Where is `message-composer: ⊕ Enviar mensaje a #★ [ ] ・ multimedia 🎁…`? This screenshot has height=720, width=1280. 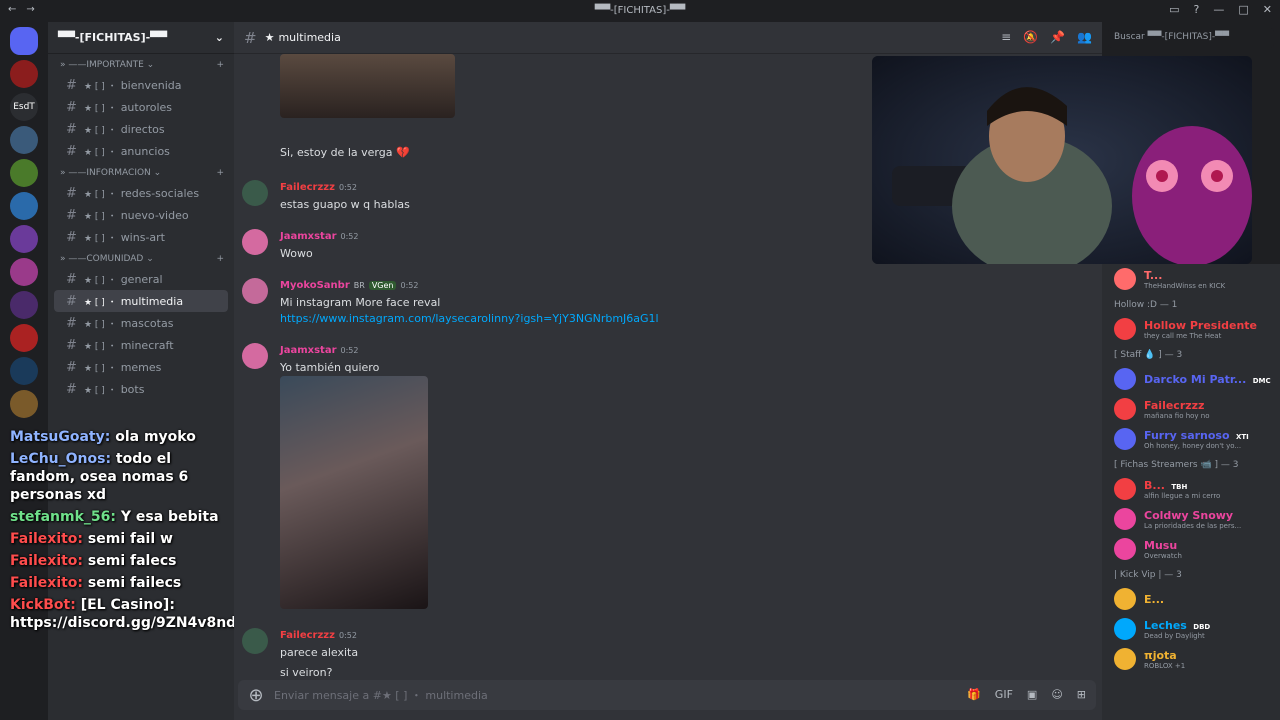 message-composer: ⊕ Enviar mensaje a #★ [ ] ・ multimedia 🎁… is located at coordinates (667, 695).